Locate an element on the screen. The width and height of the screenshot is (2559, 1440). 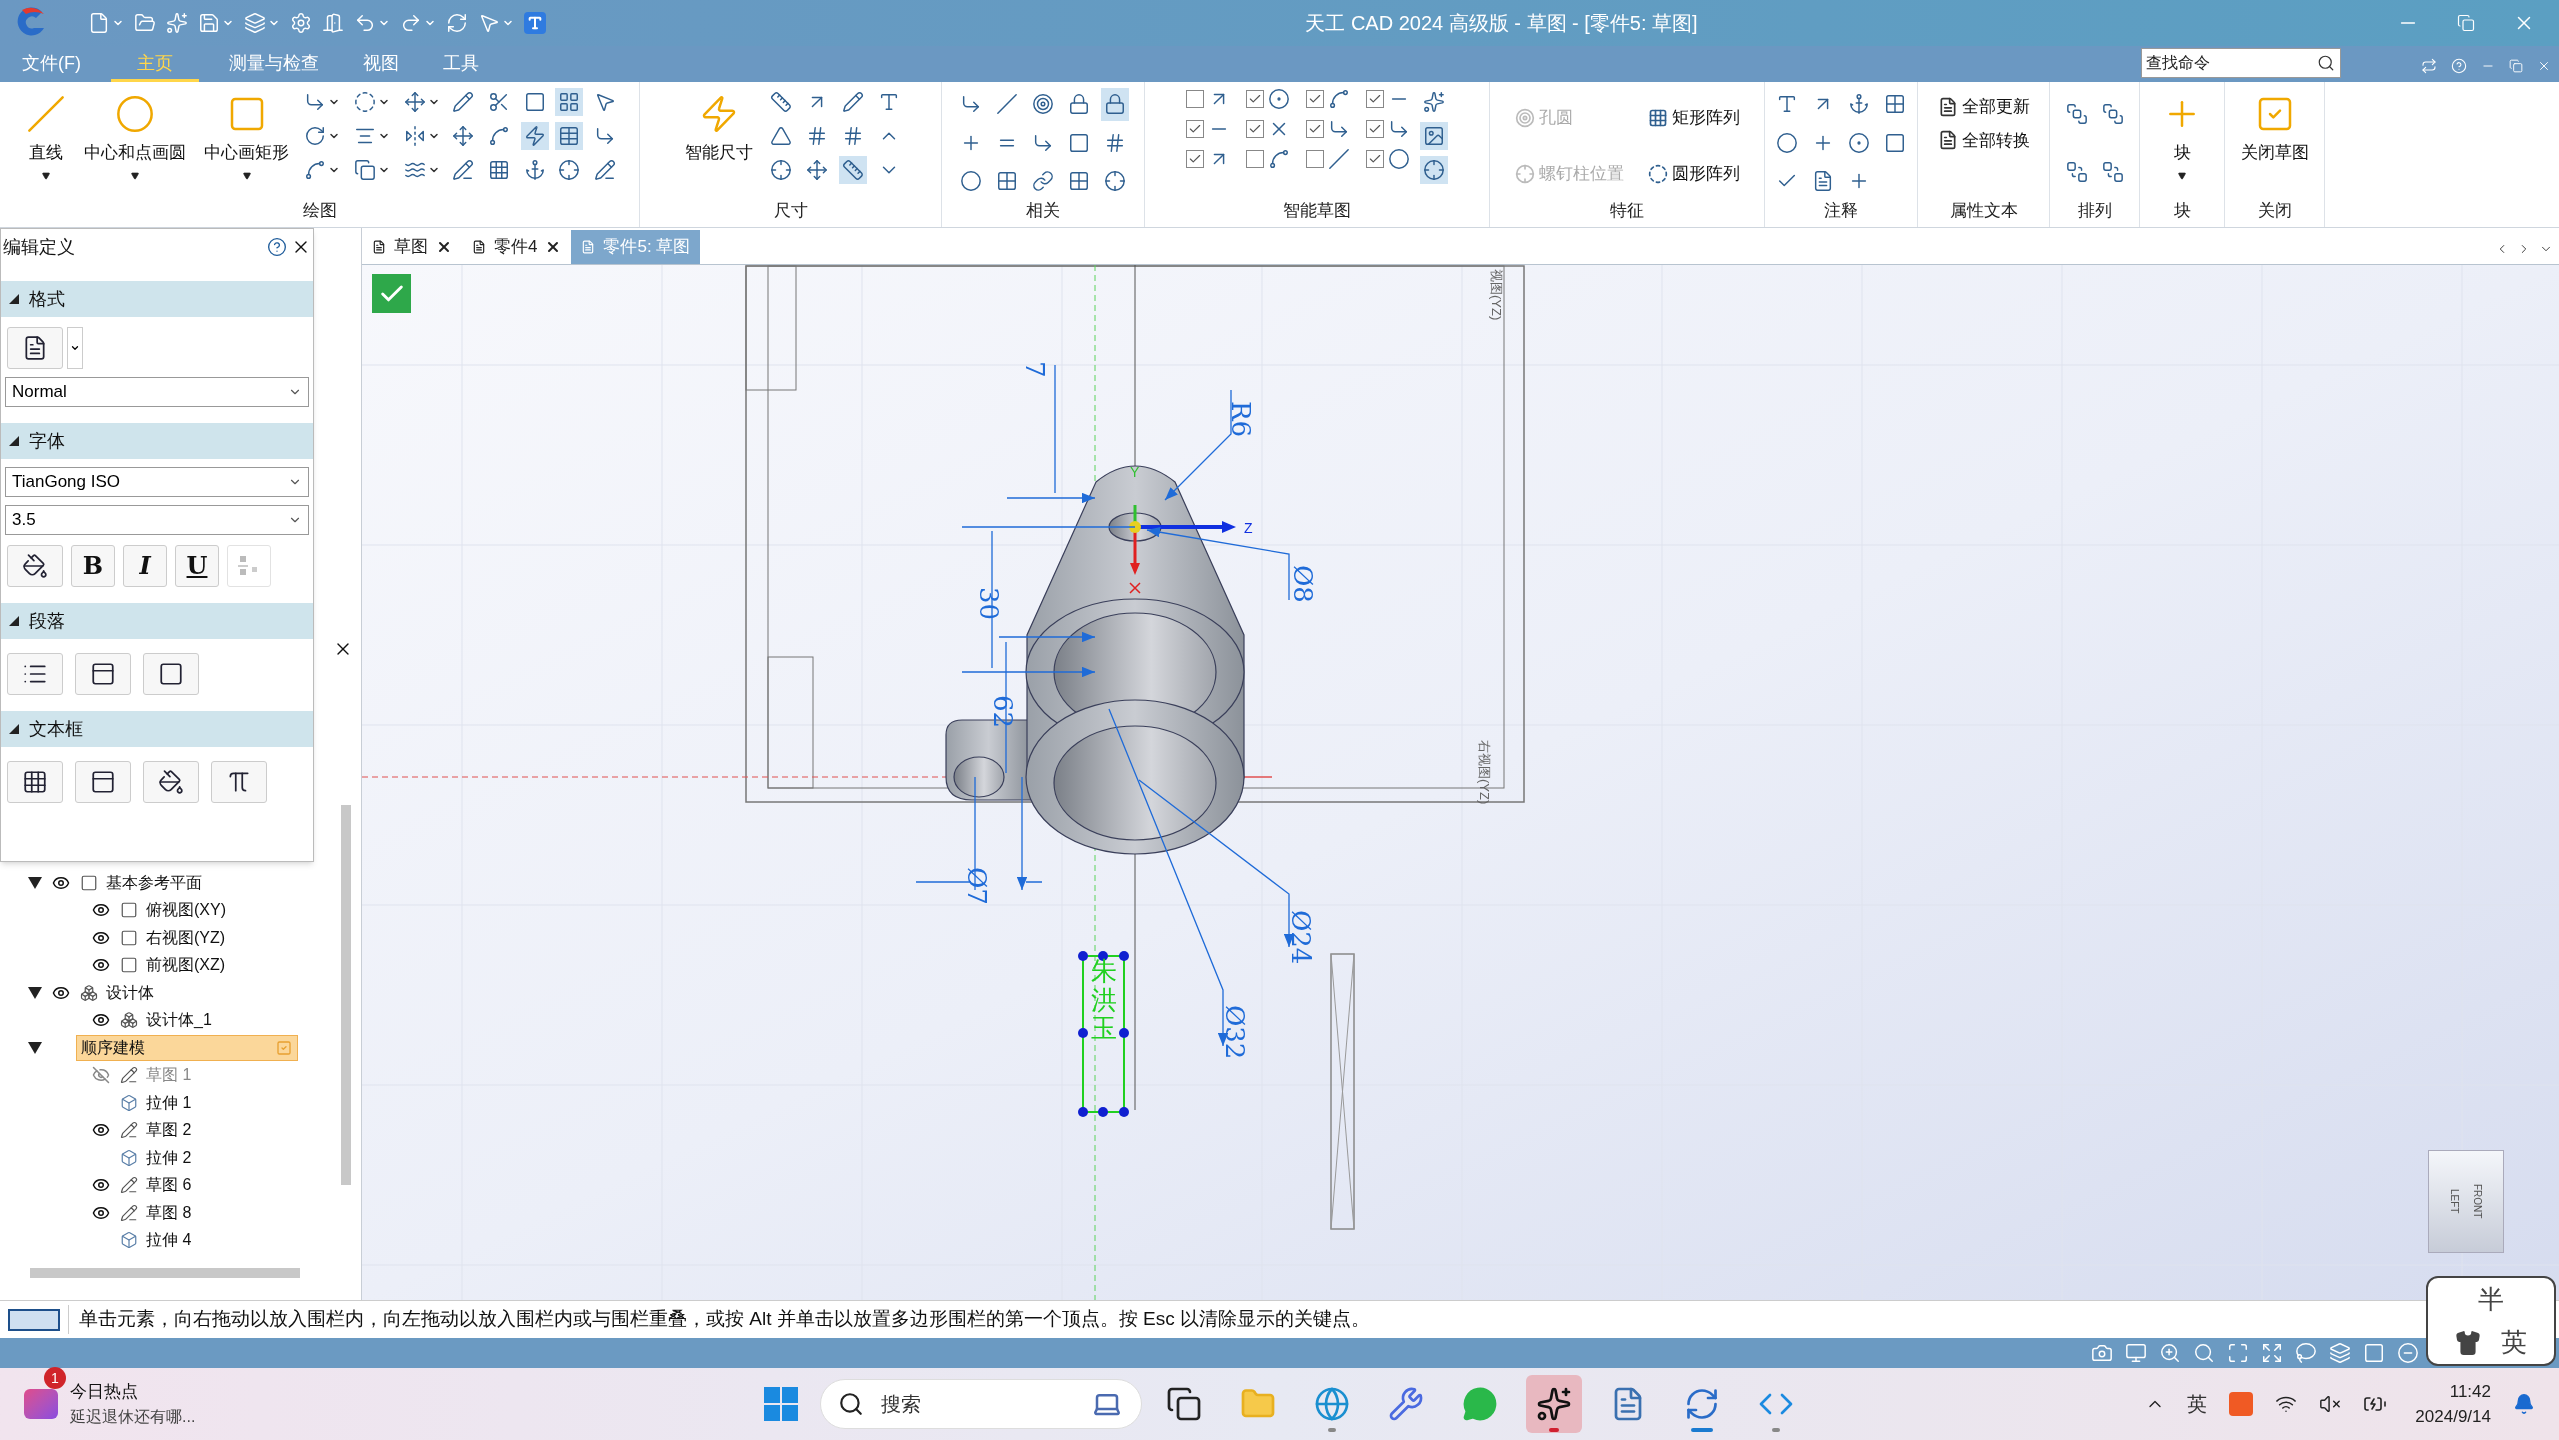
window-title: 天工 CAD 2024 高级版 - 草图 - [零件5: 草图] is located at coordinates (1501, 23).